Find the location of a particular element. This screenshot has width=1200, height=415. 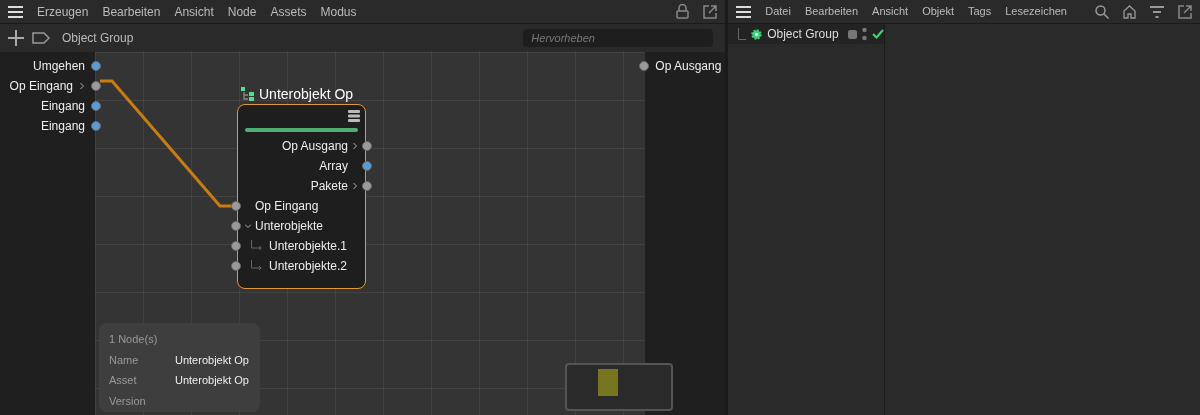

menu-item: Node is located at coordinates (242, 11).